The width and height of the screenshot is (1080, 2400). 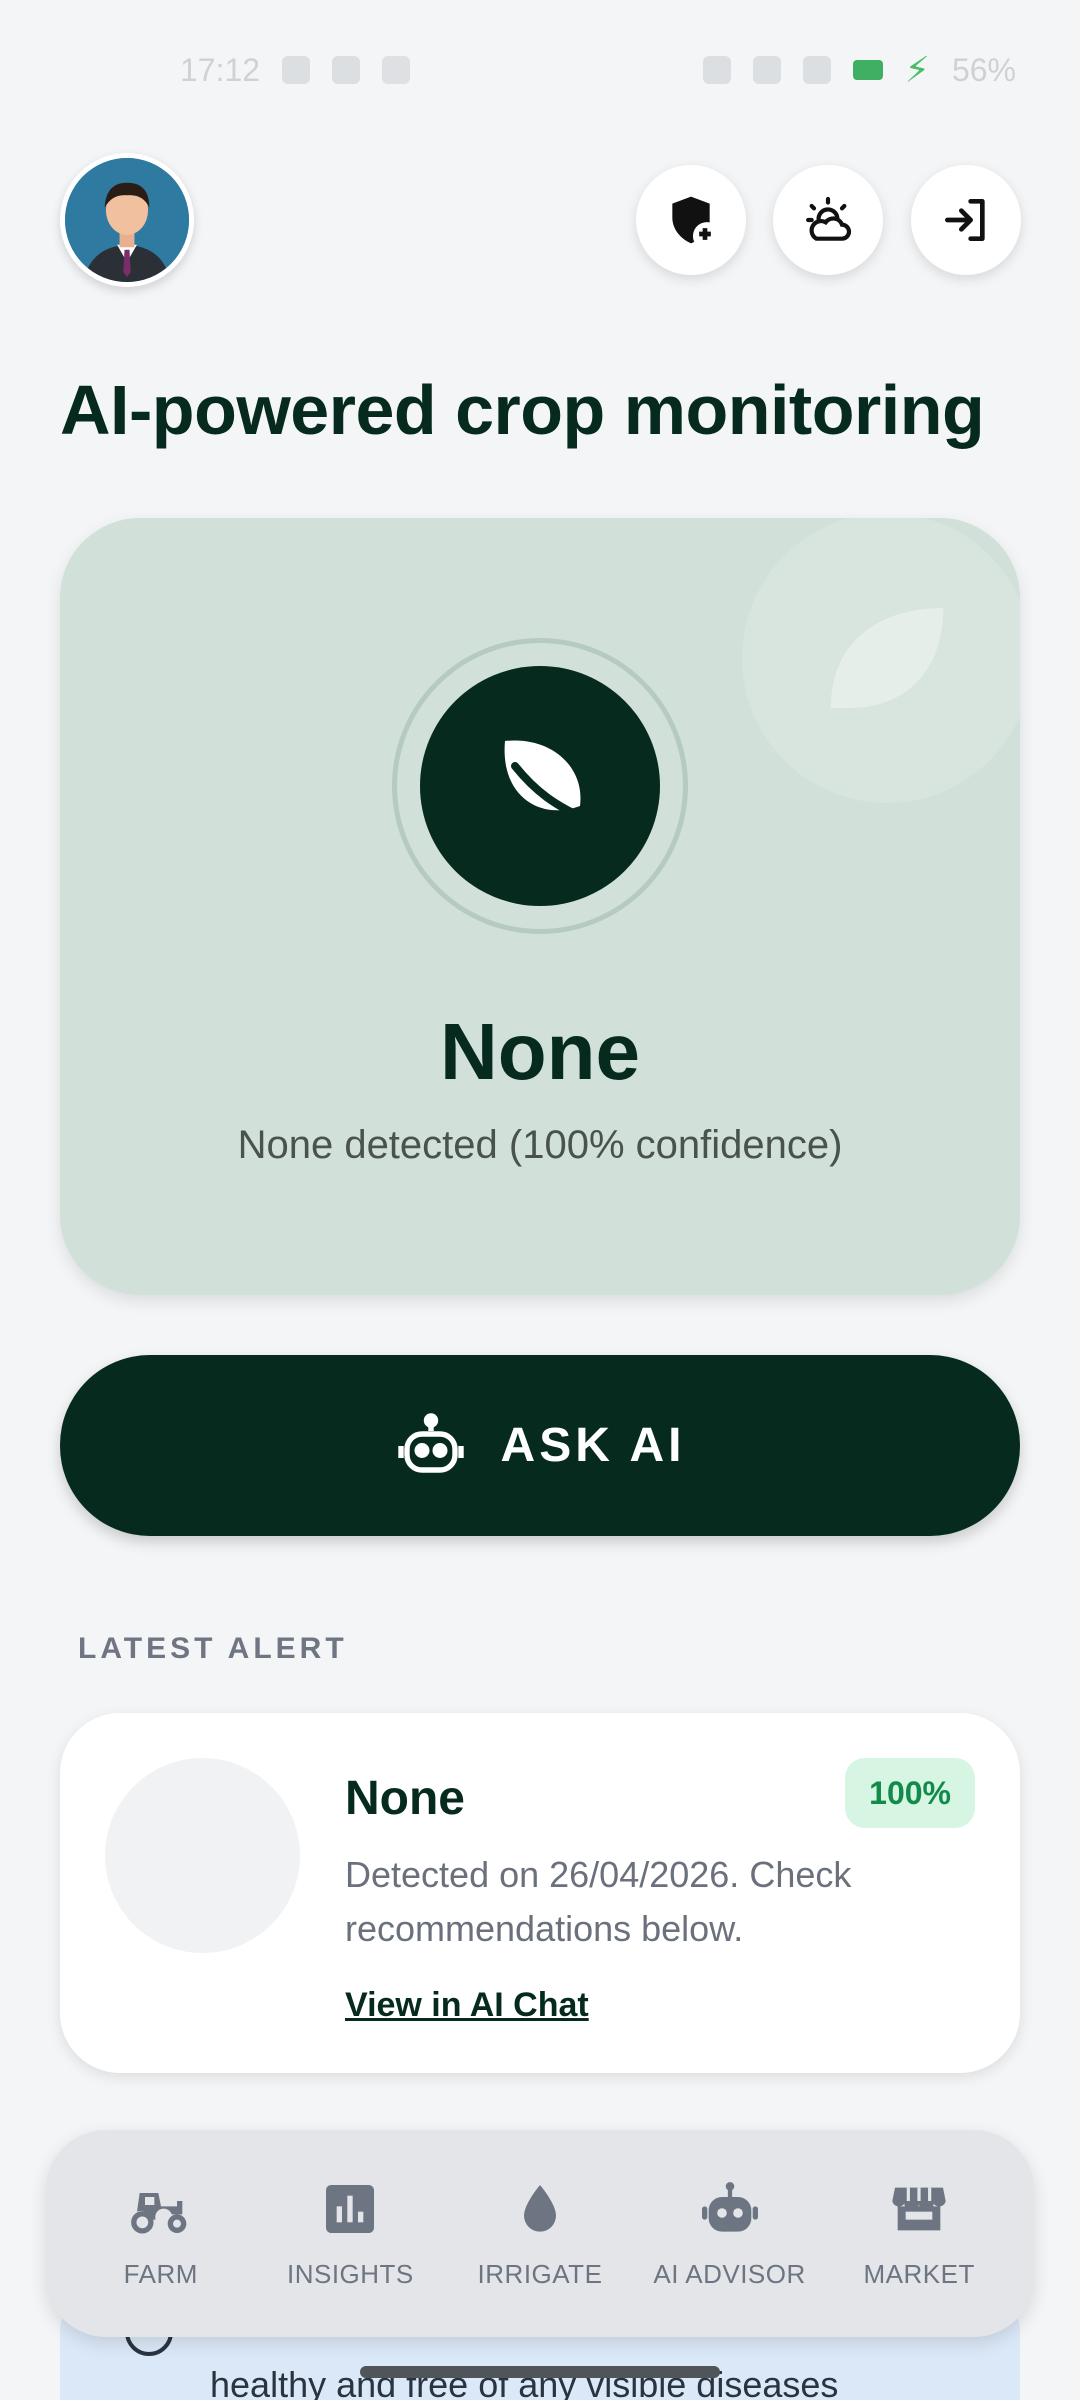 What do you see at coordinates (881, 660) in the screenshot?
I see `background-leaf-icon` at bounding box center [881, 660].